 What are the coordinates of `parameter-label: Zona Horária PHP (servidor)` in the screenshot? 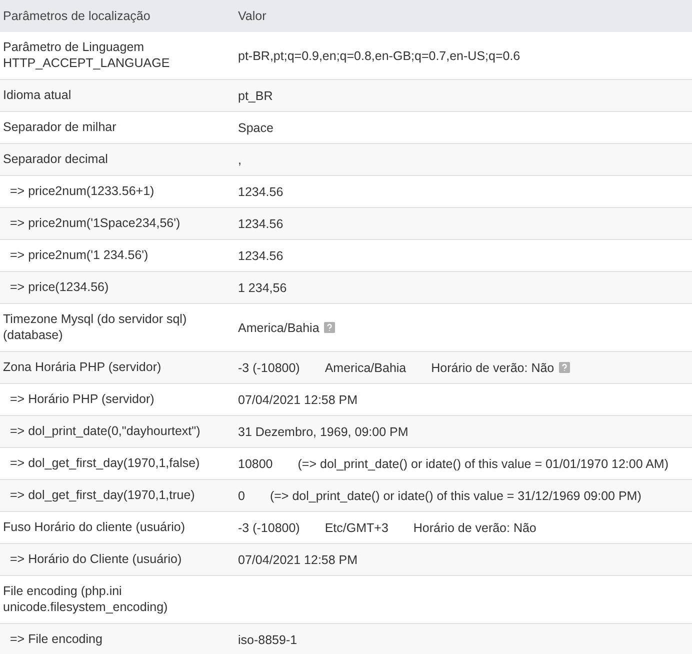 It's located at (82, 367).